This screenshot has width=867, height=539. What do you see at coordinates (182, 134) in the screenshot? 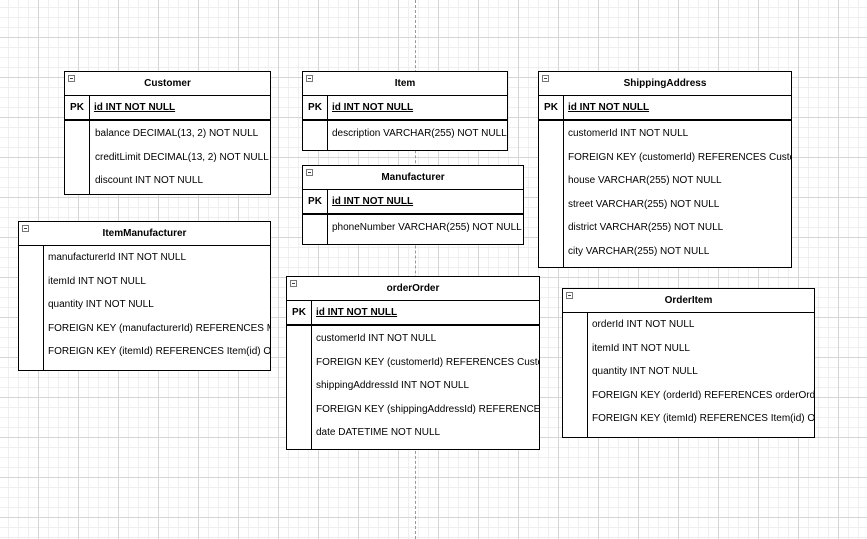
I see `attribute-row: balance DECIMAL(13, 2) NOT NULL` at bounding box center [182, 134].